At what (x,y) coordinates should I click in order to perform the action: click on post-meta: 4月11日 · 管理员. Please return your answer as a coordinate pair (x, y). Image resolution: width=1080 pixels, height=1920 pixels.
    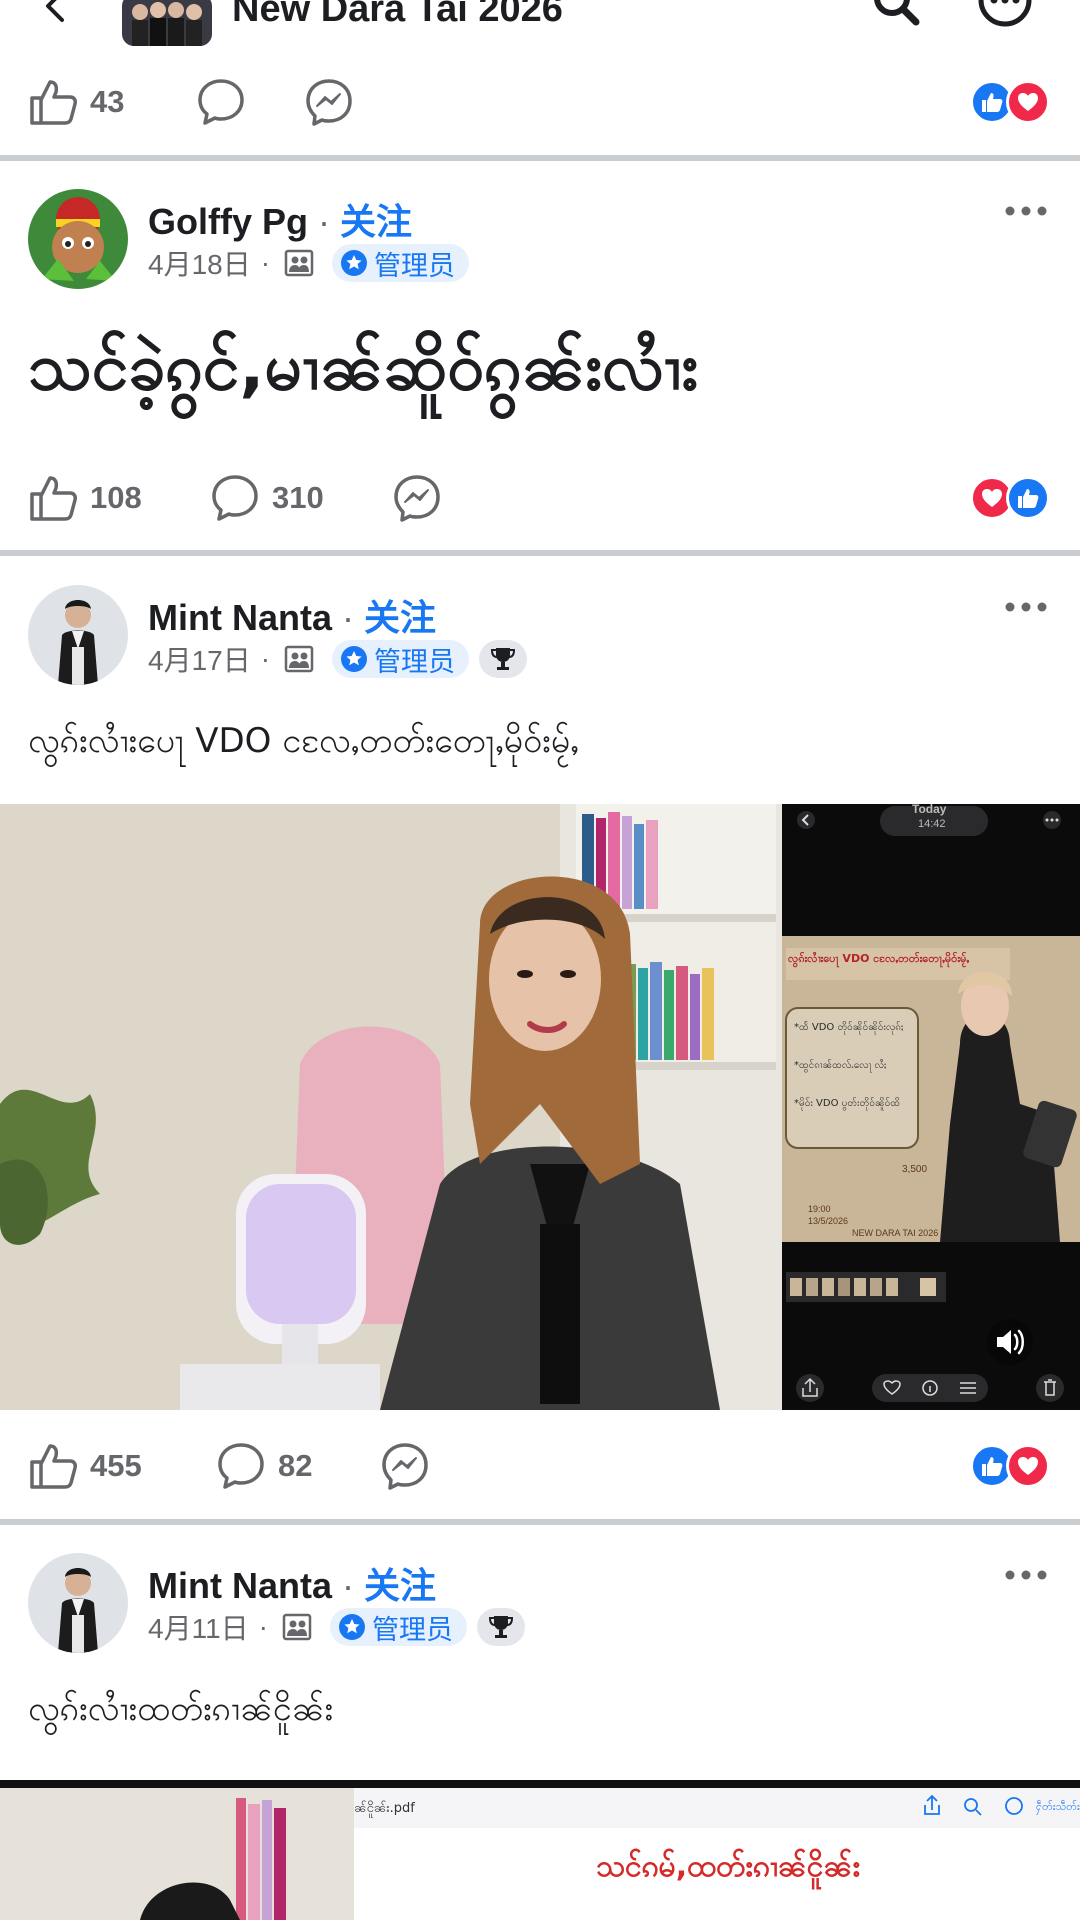
    Looking at the image, I should click on (336, 1627).